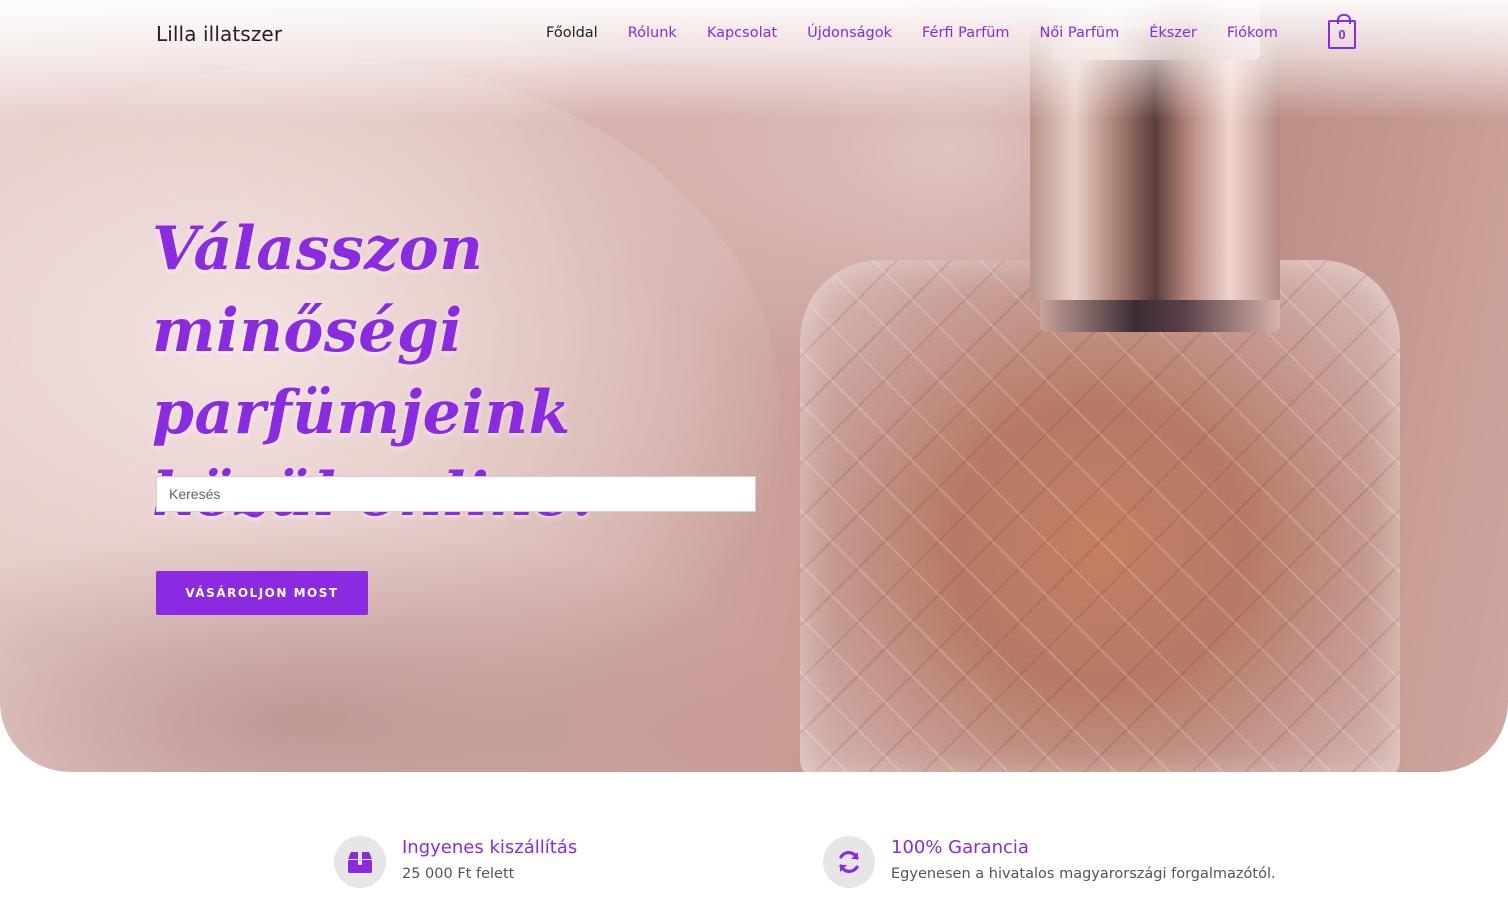 The image size is (1508, 901). Describe the element at coordinates (966, 33) in the screenshot. I see `nav-item-mens-perfume: Férfi Parfüm` at that location.